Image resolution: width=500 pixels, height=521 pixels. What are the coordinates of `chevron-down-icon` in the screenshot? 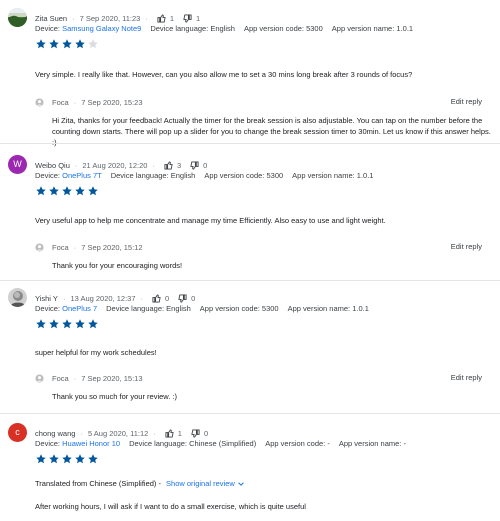 It's located at (241, 483).